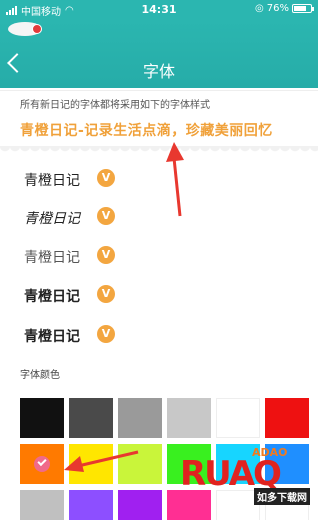  I want to click on selected-check-icon, so click(42, 461).